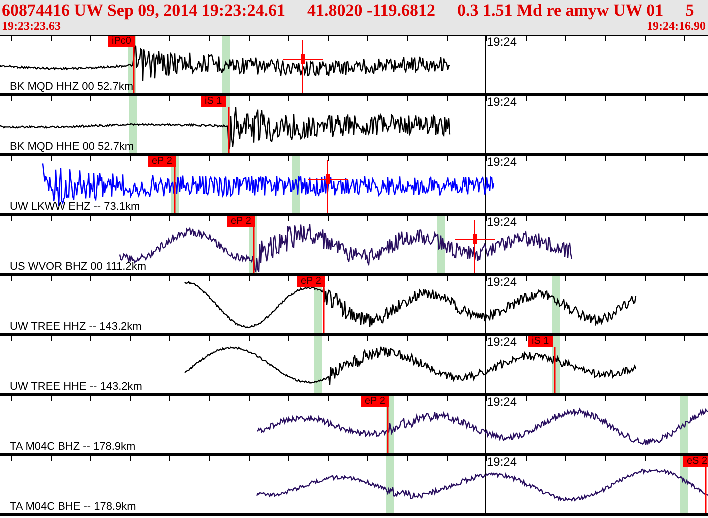 This screenshot has width=708, height=518. Describe the element at coordinates (73, 447) in the screenshot. I see `channel-label: TA M04C BHZ -- 178.9km` at that location.